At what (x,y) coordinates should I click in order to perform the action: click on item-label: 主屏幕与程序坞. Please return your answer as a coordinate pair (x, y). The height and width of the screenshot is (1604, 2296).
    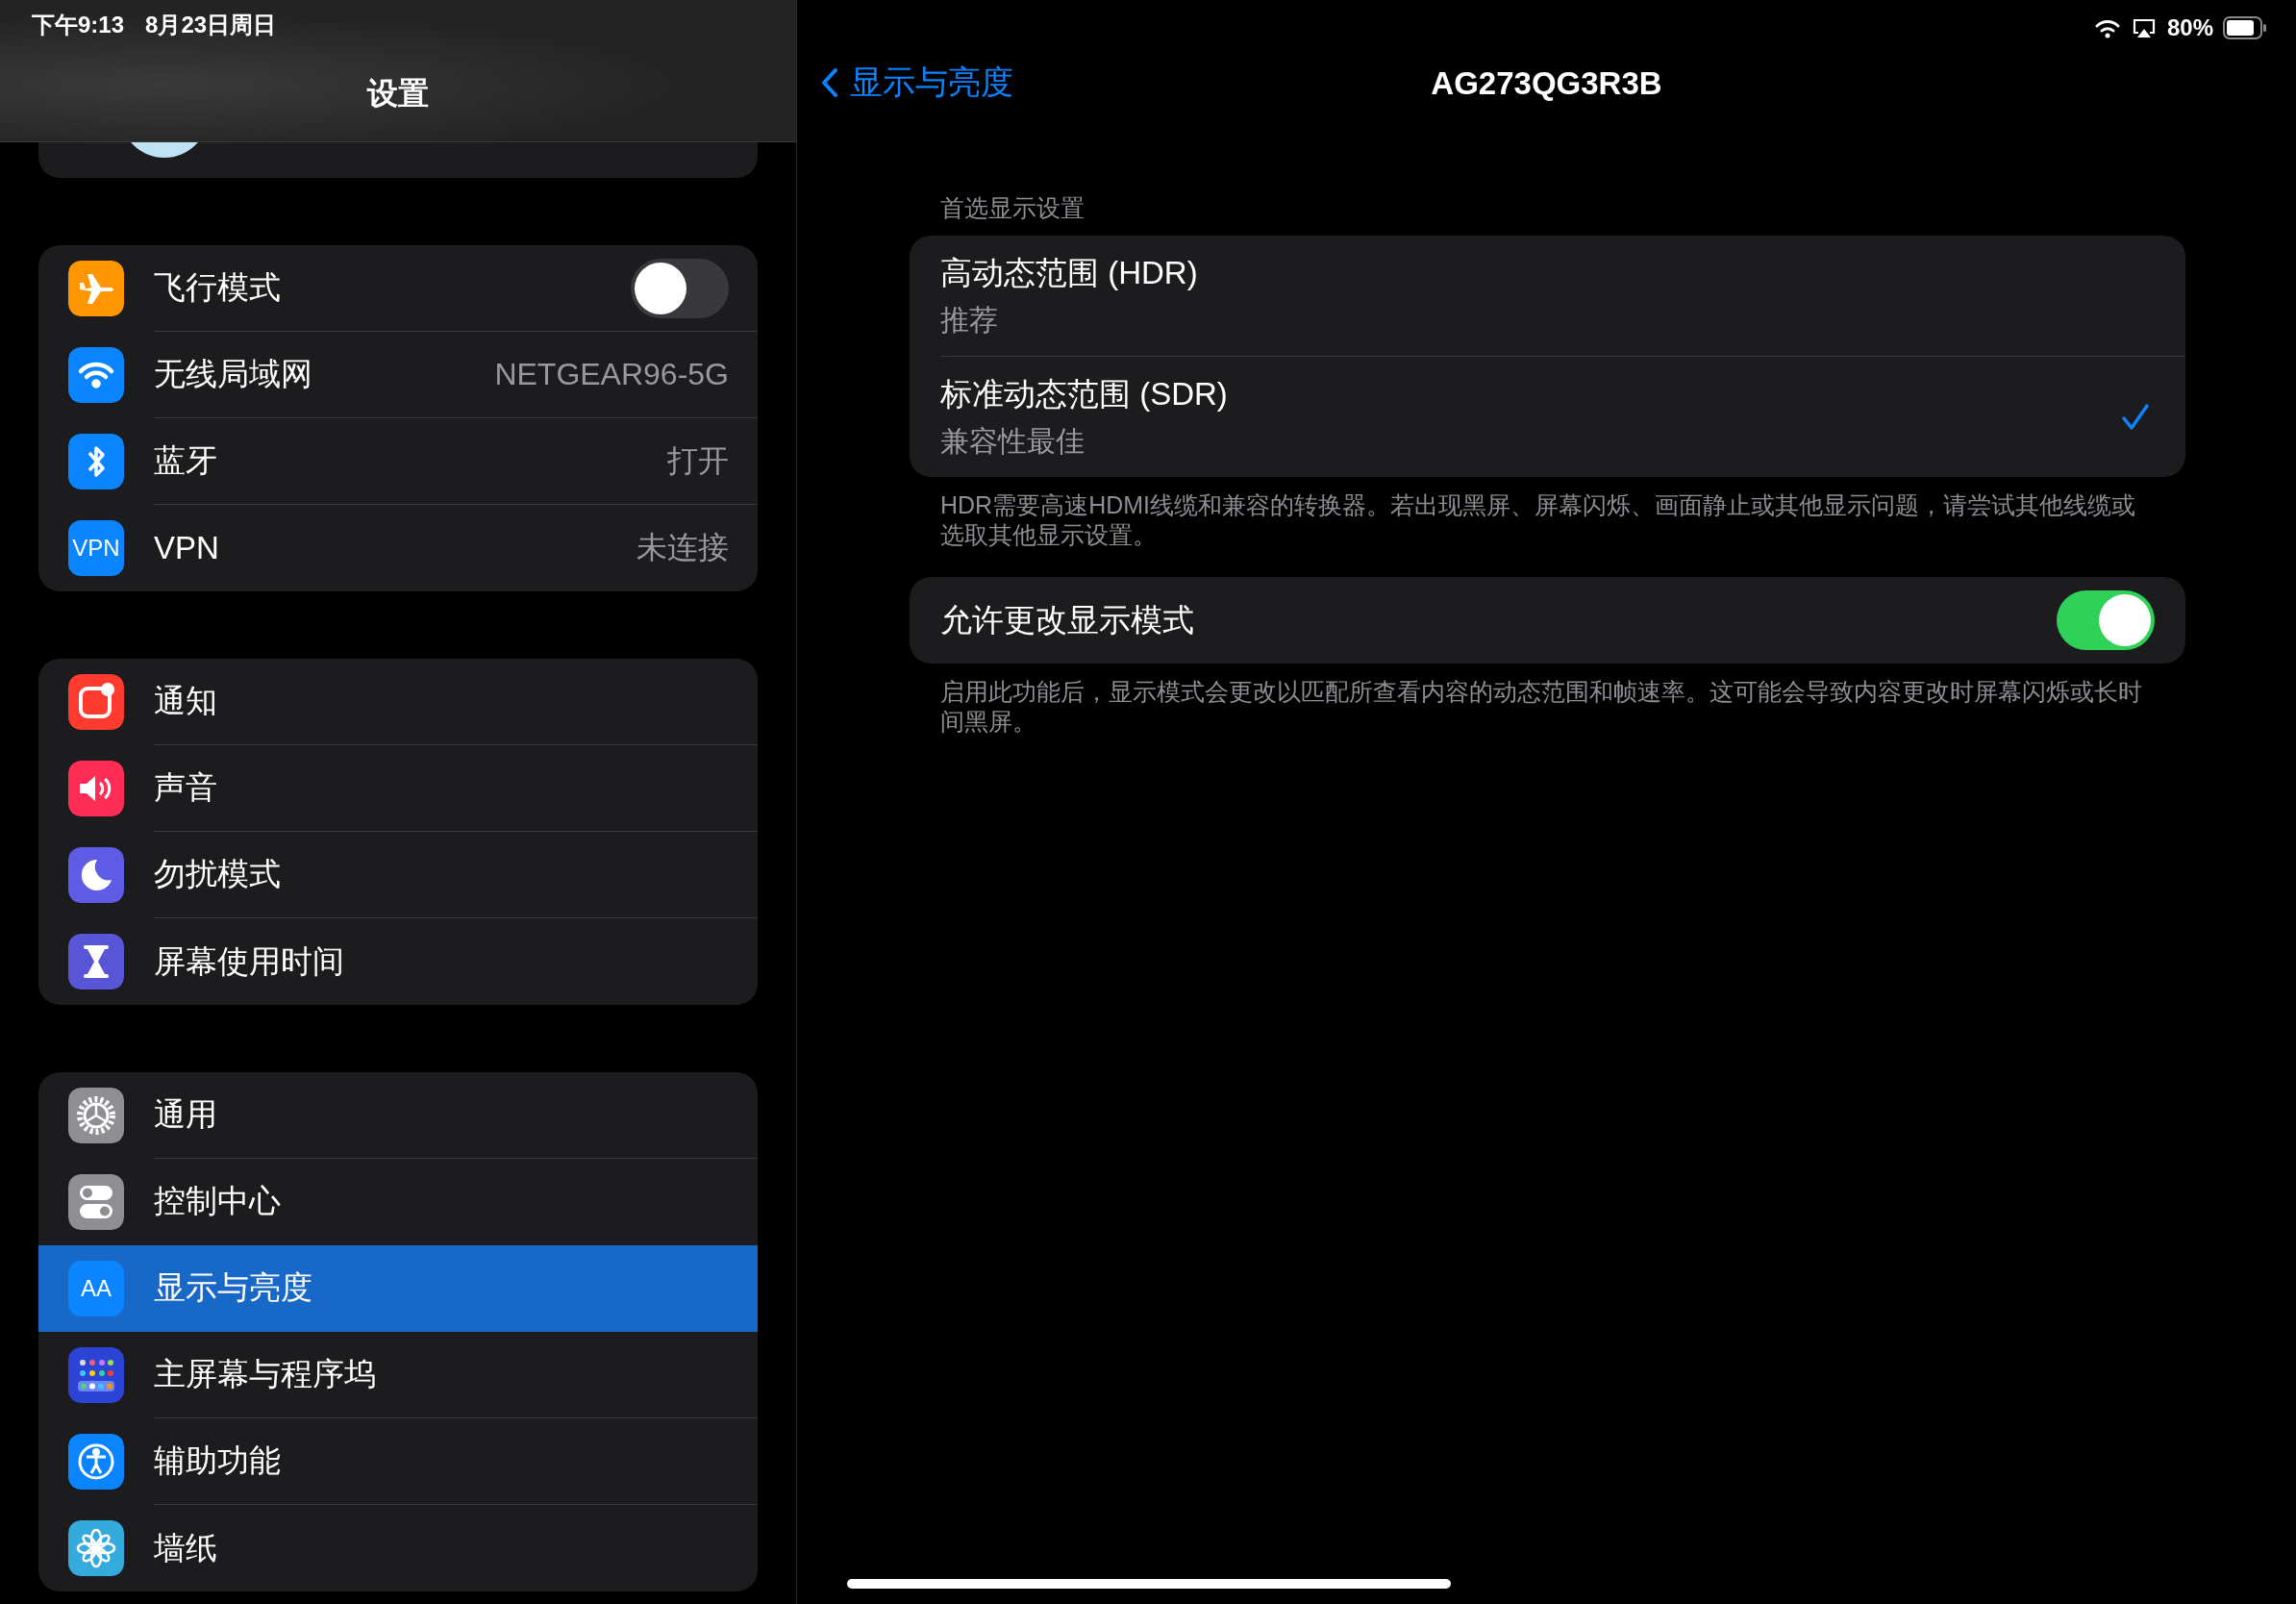
    Looking at the image, I should click on (265, 1374).